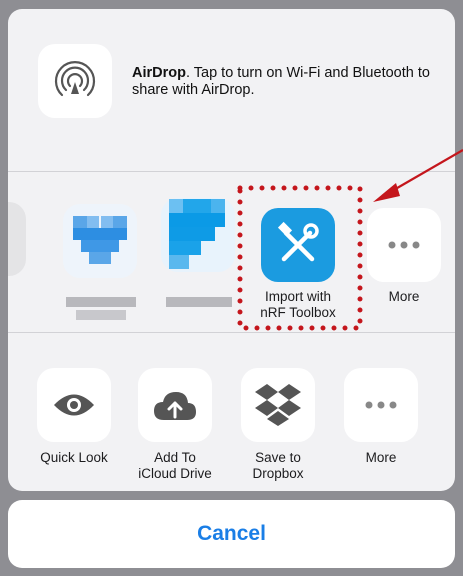 This screenshot has height=576, width=463. I want to click on action-add-icloud: Add To iCloud Drive, so click(175, 412).